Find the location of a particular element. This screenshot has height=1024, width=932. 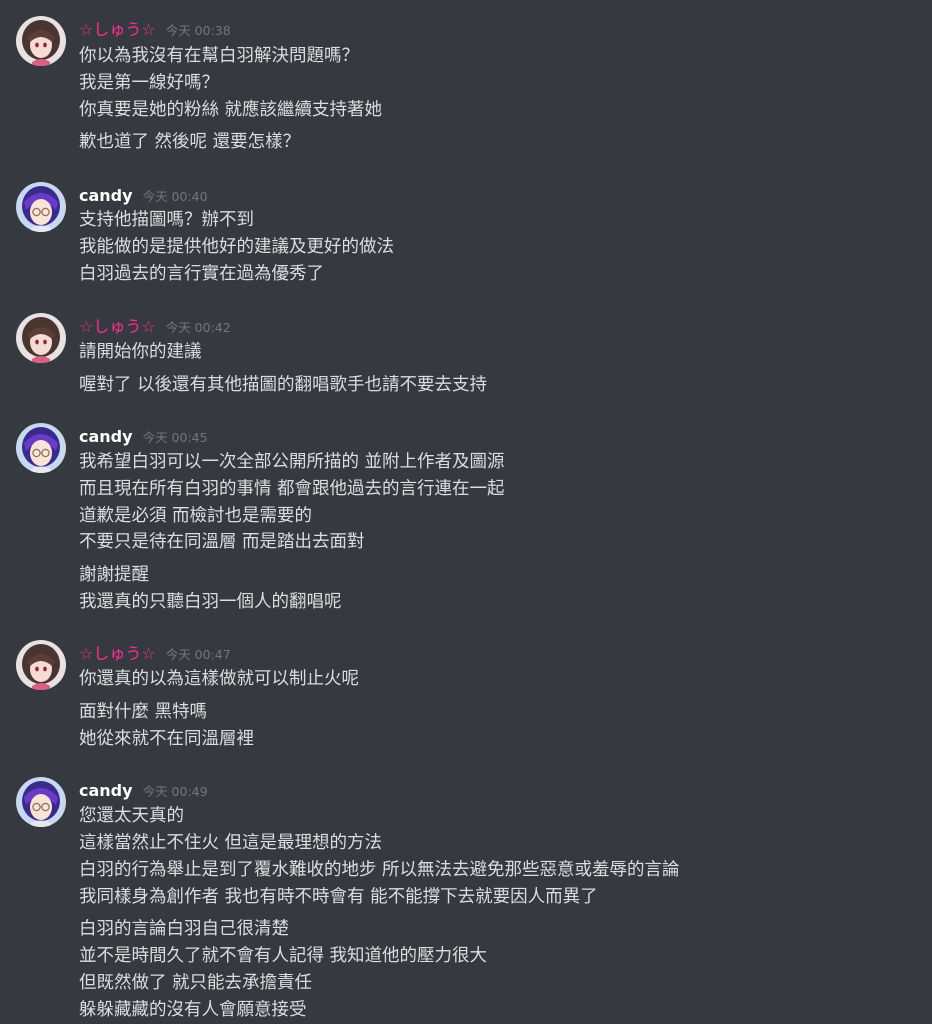

message-header: candy 今天 00:49 is located at coordinates (143, 791).